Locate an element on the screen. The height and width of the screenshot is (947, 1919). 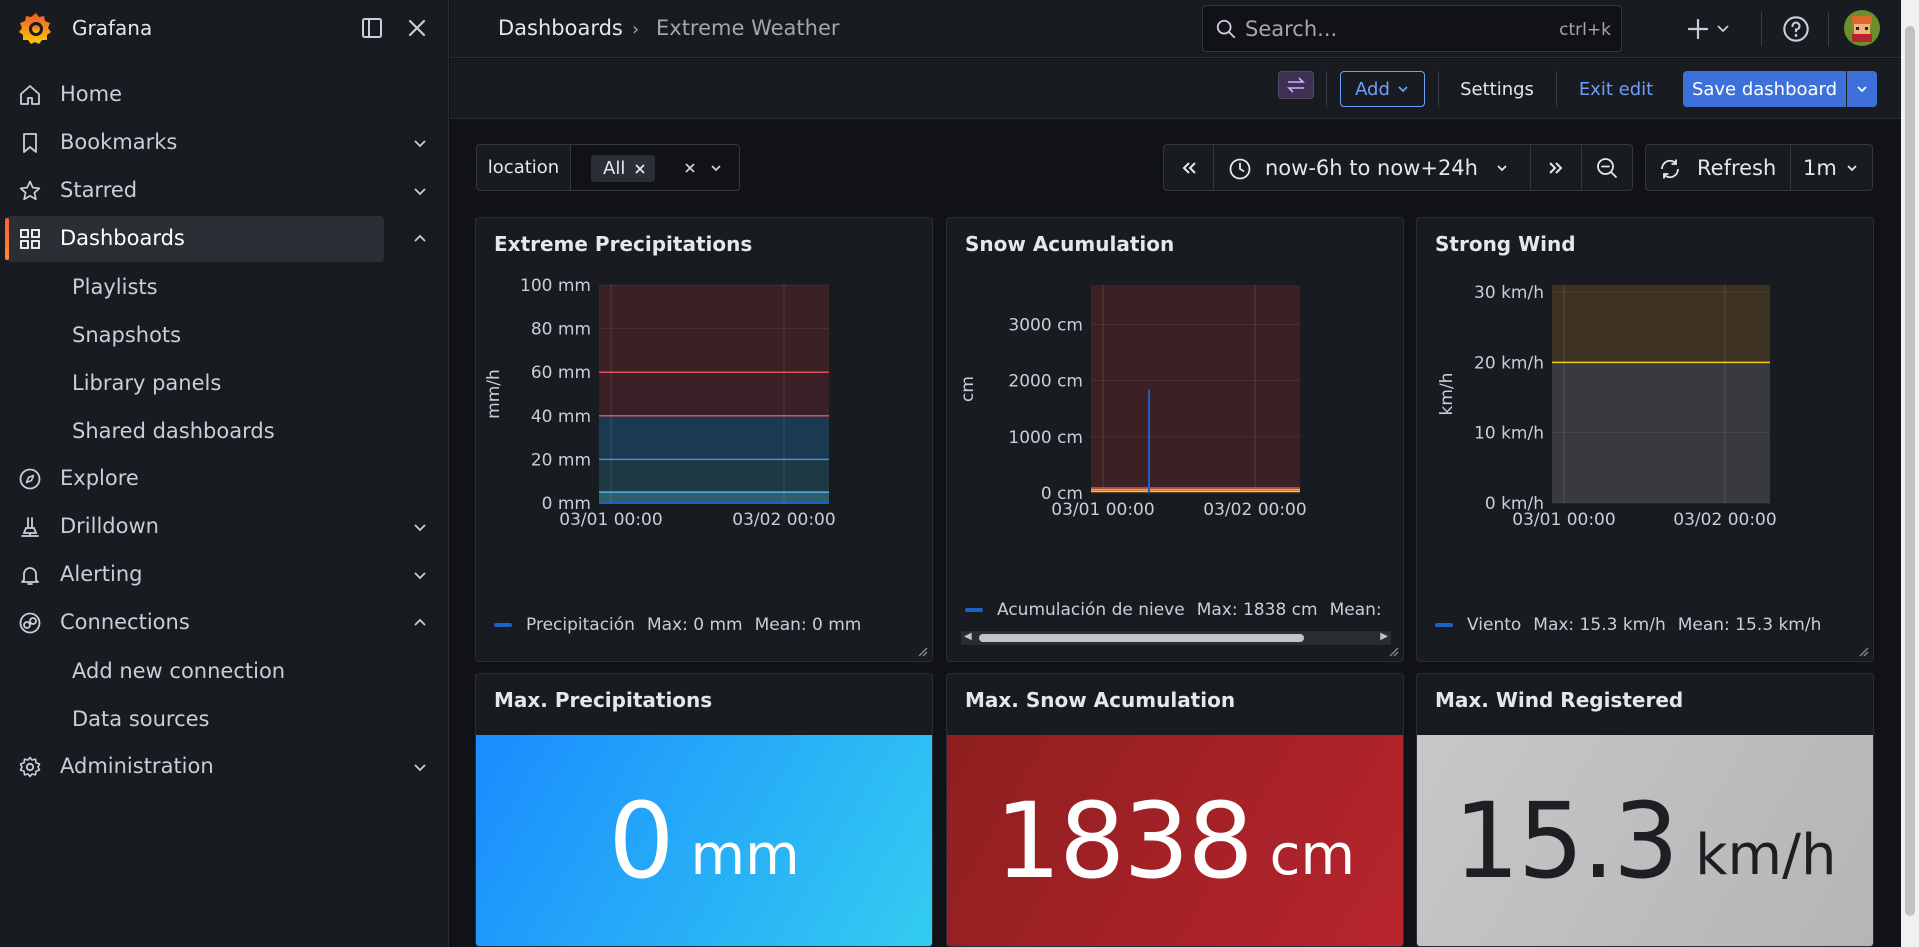
sidebar-item-administration: Administration is located at coordinates (195, 767).